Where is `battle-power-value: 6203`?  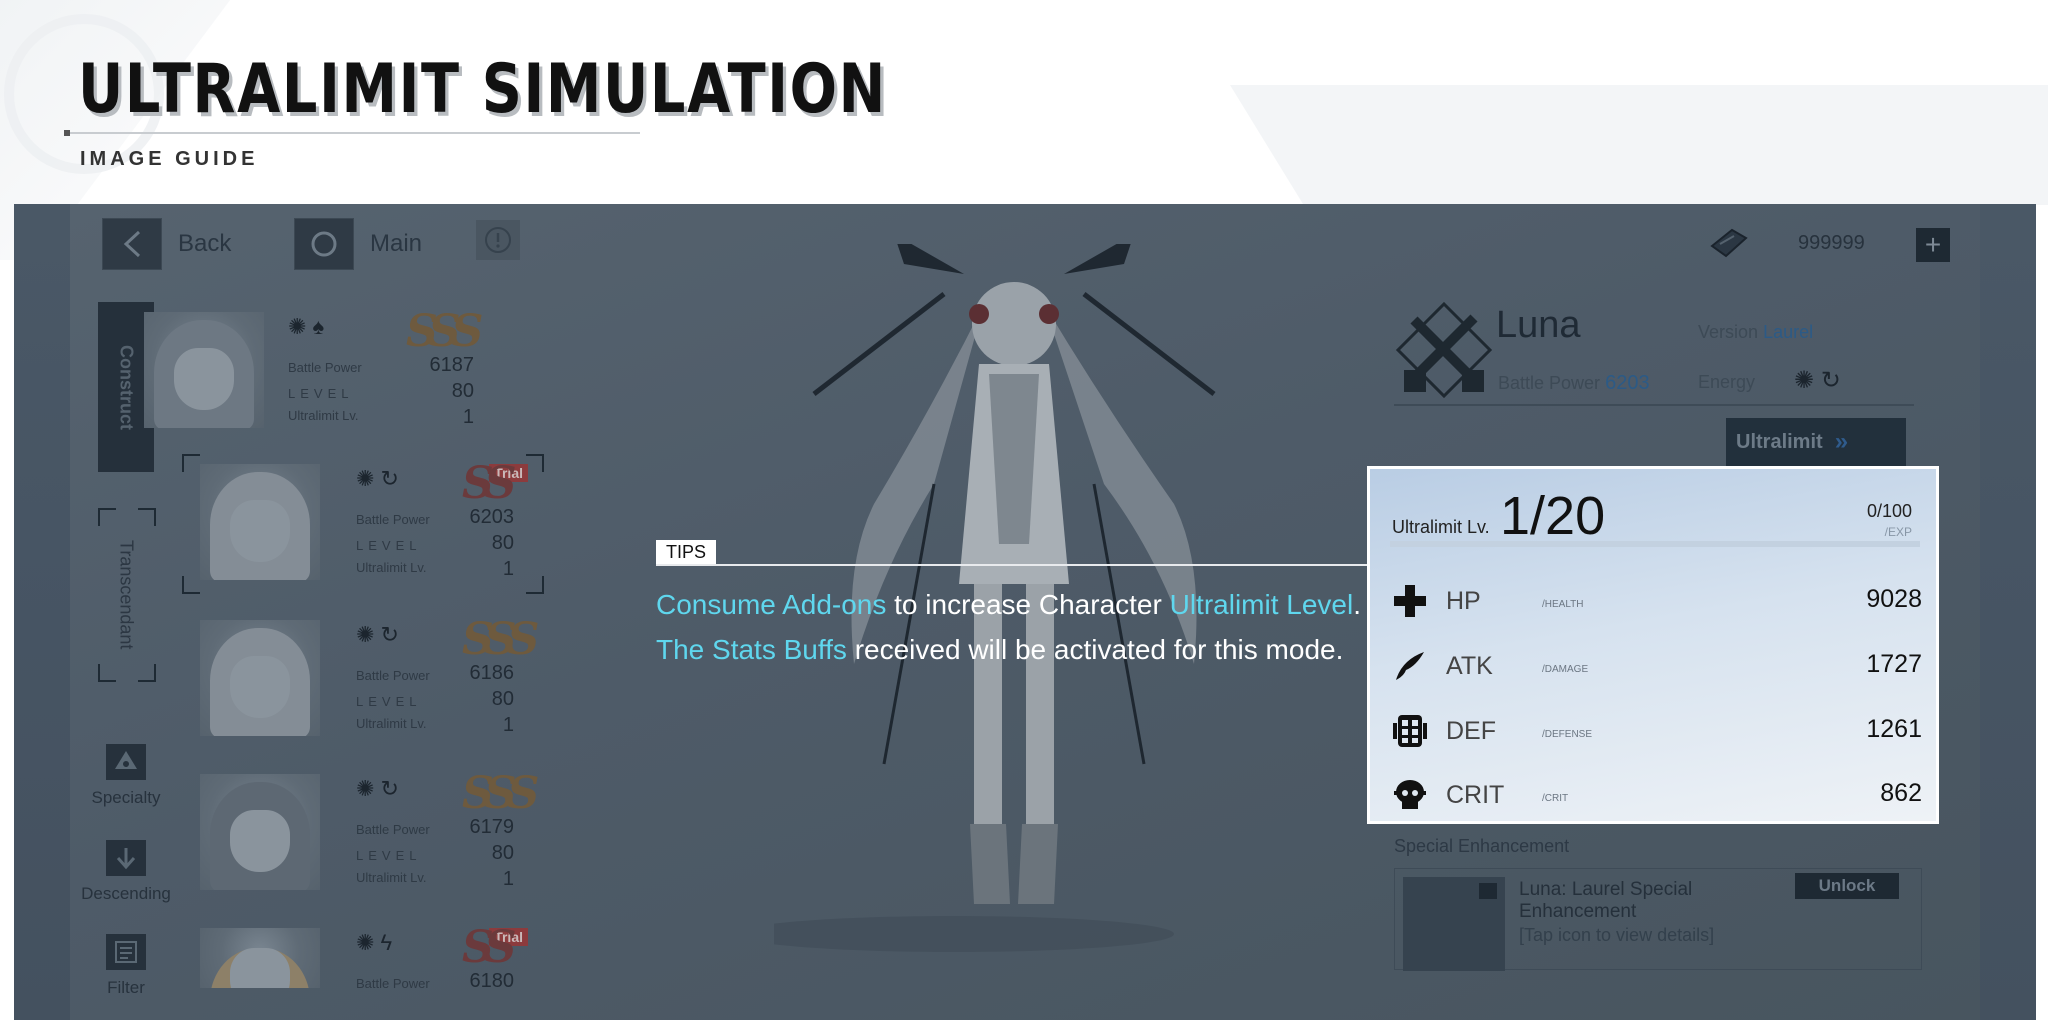 battle-power-value: 6203 is located at coordinates (1627, 383).